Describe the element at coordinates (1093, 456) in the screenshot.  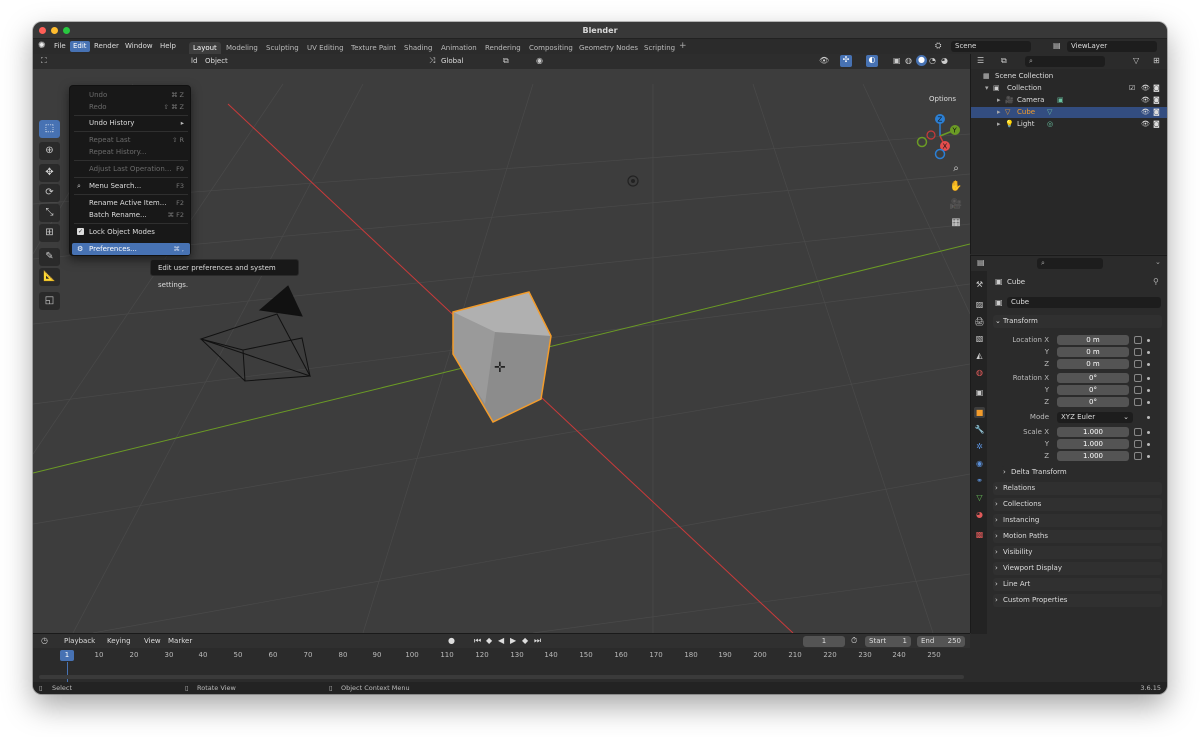
I see `scale-z-field: 1.000` at that location.